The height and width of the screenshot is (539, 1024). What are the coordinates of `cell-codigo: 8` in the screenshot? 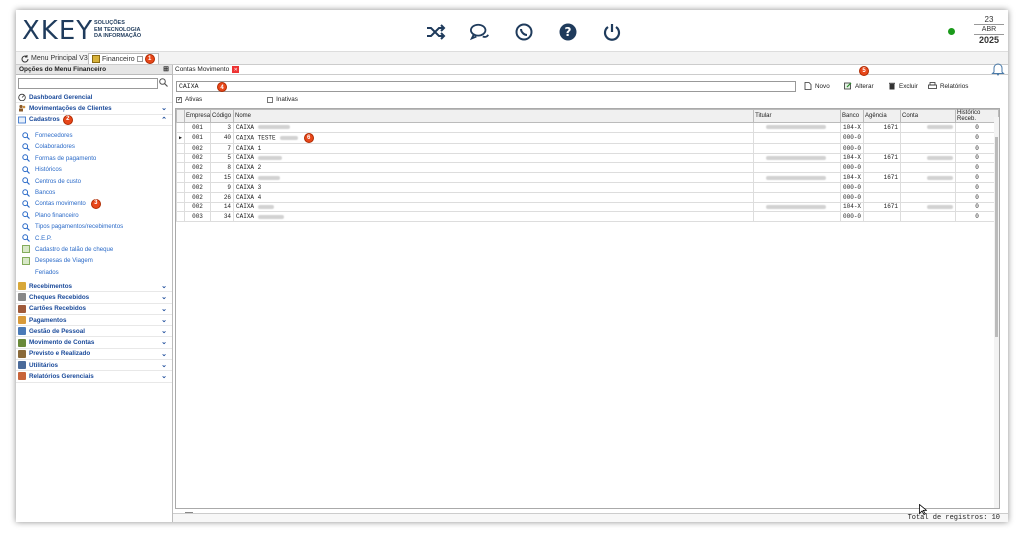 It's located at (222, 168).